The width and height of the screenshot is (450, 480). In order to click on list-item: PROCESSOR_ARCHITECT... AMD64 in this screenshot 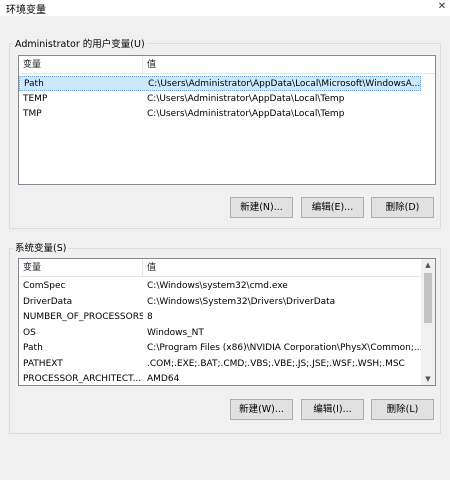, I will do `click(220, 378)`.